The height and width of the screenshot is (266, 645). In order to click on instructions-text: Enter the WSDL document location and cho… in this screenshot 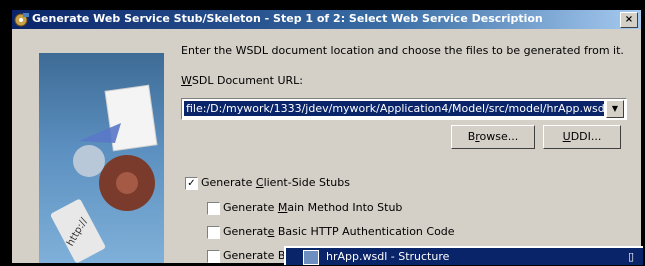, I will do `click(402, 50)`.